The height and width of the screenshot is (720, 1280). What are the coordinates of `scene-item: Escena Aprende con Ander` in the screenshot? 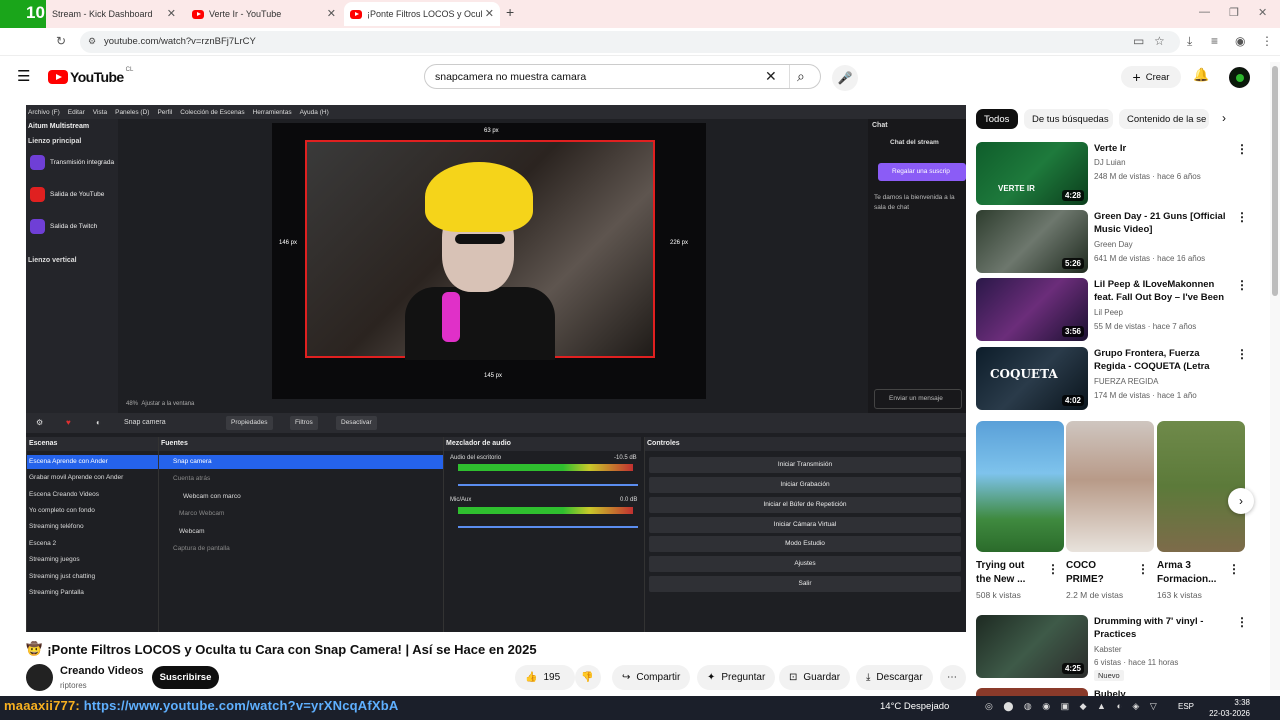 It's located at (92, 462).